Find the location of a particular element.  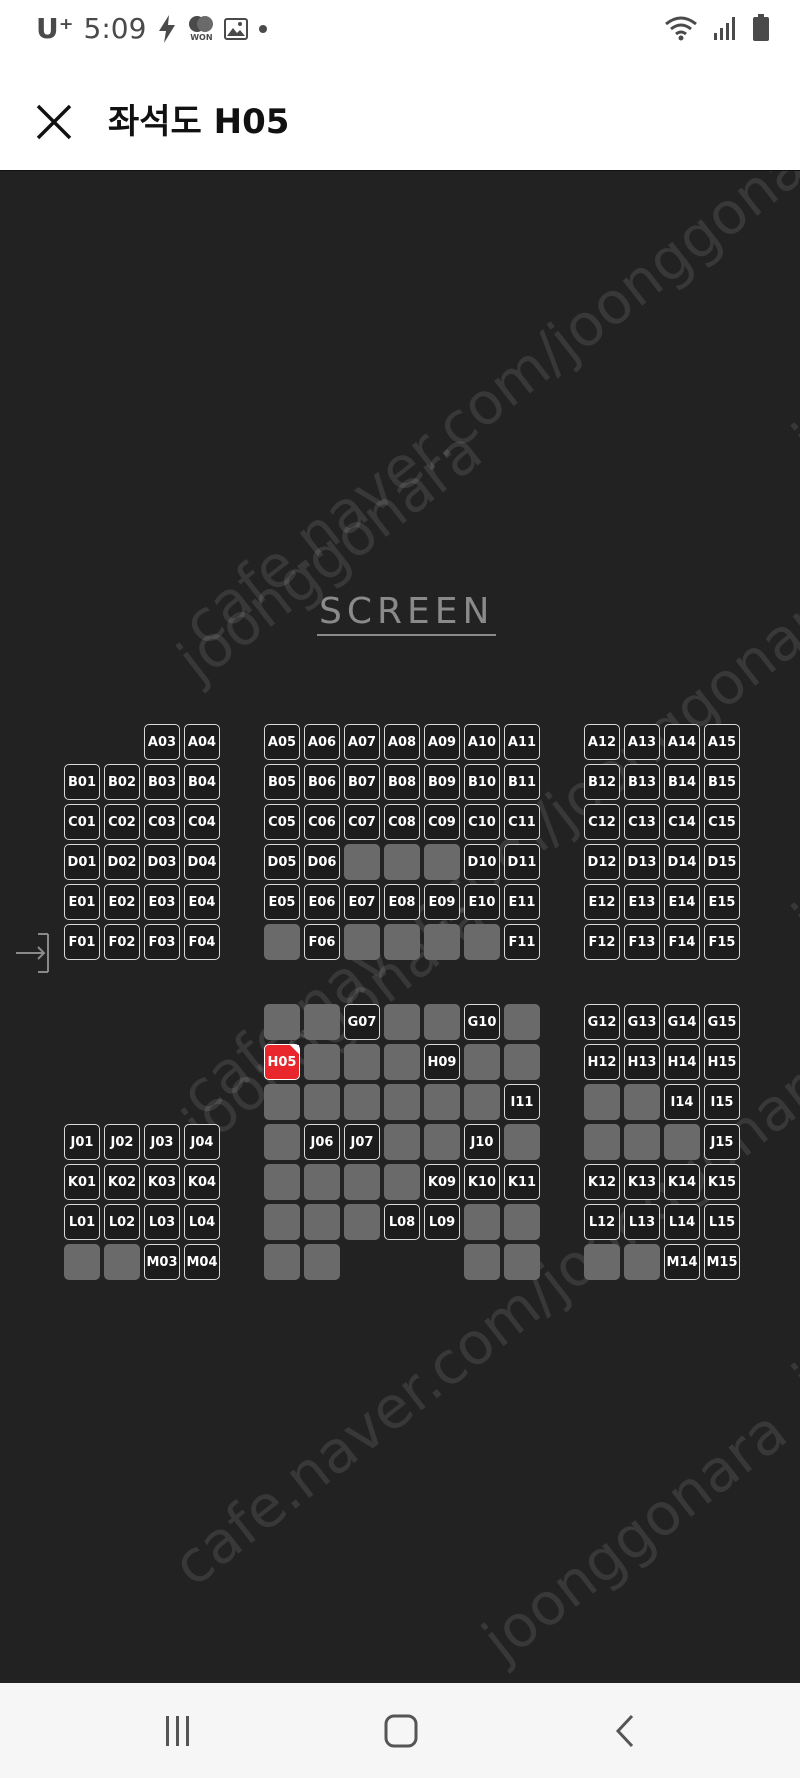

seat-b06: B06 is located at coordinates (322, 782).